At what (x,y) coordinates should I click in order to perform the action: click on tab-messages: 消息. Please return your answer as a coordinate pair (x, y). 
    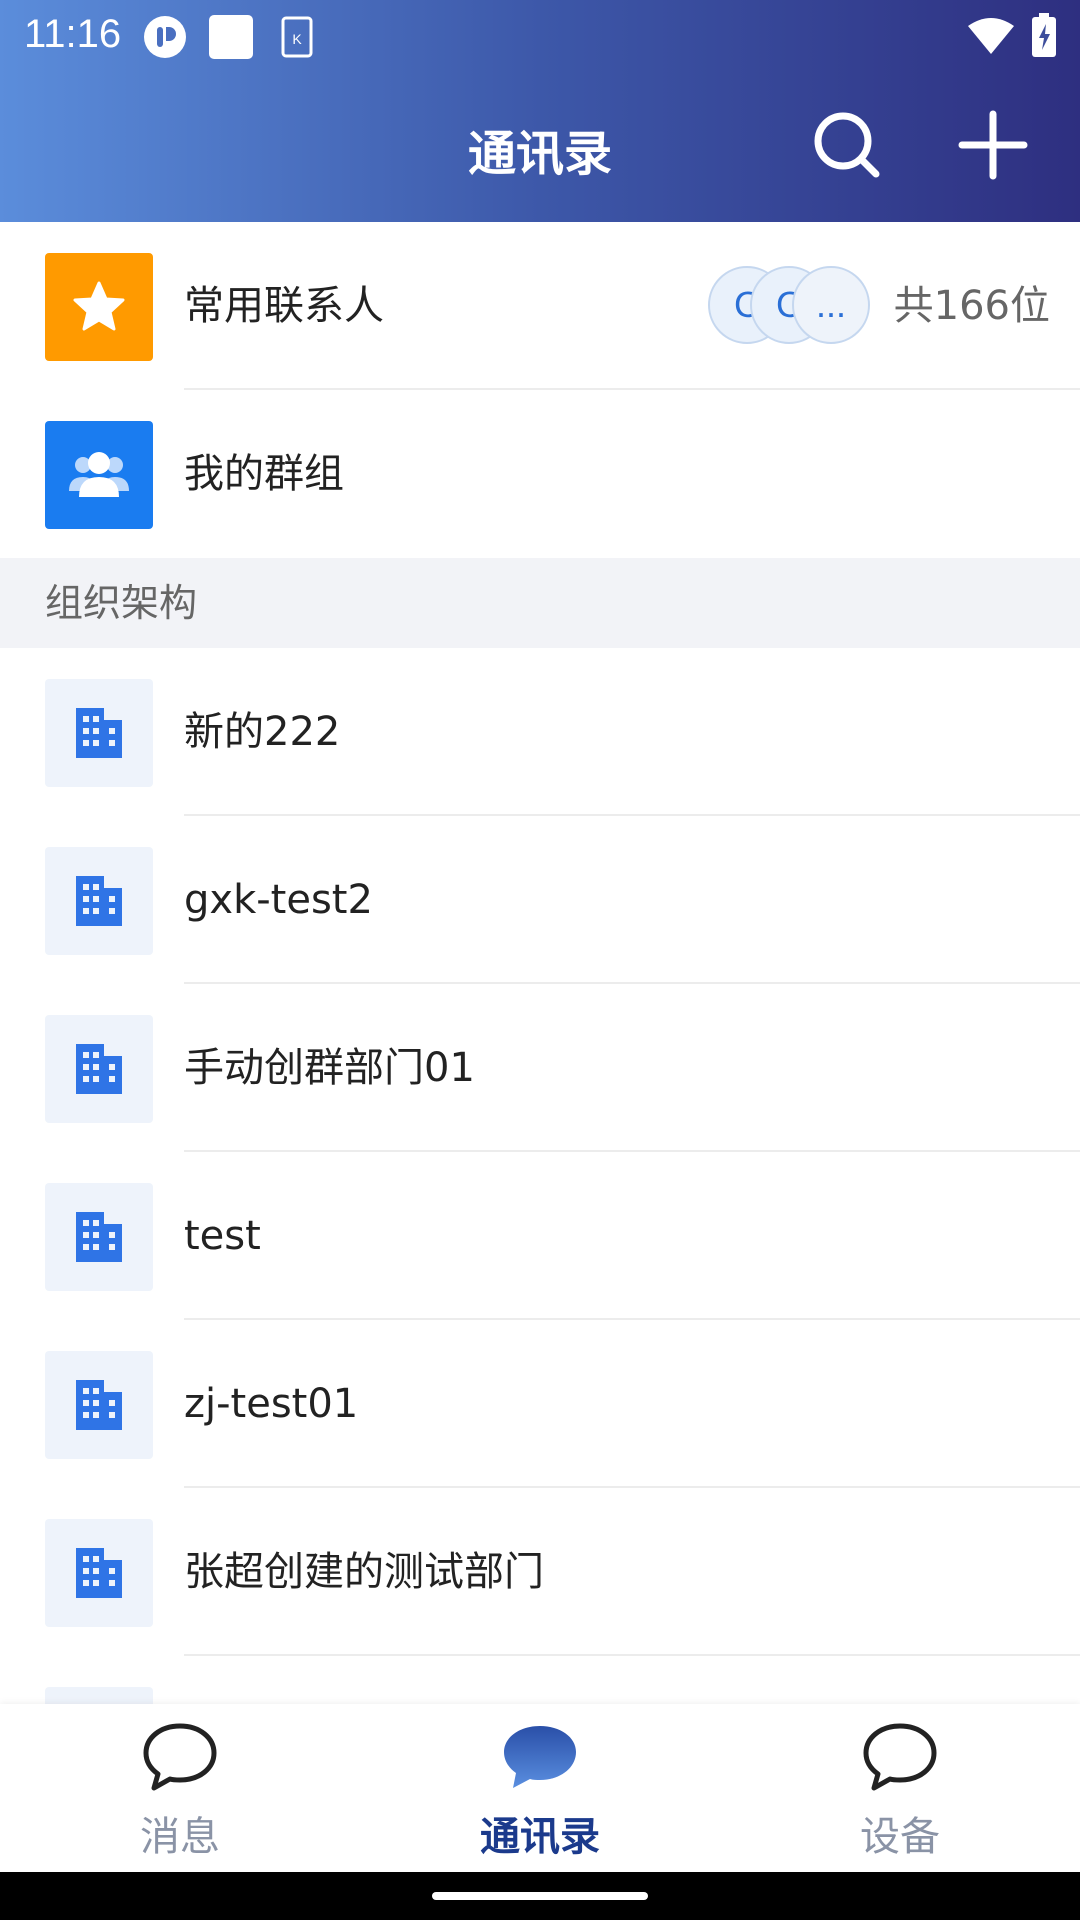
    Looking at the image, I should click on (180, 1788).